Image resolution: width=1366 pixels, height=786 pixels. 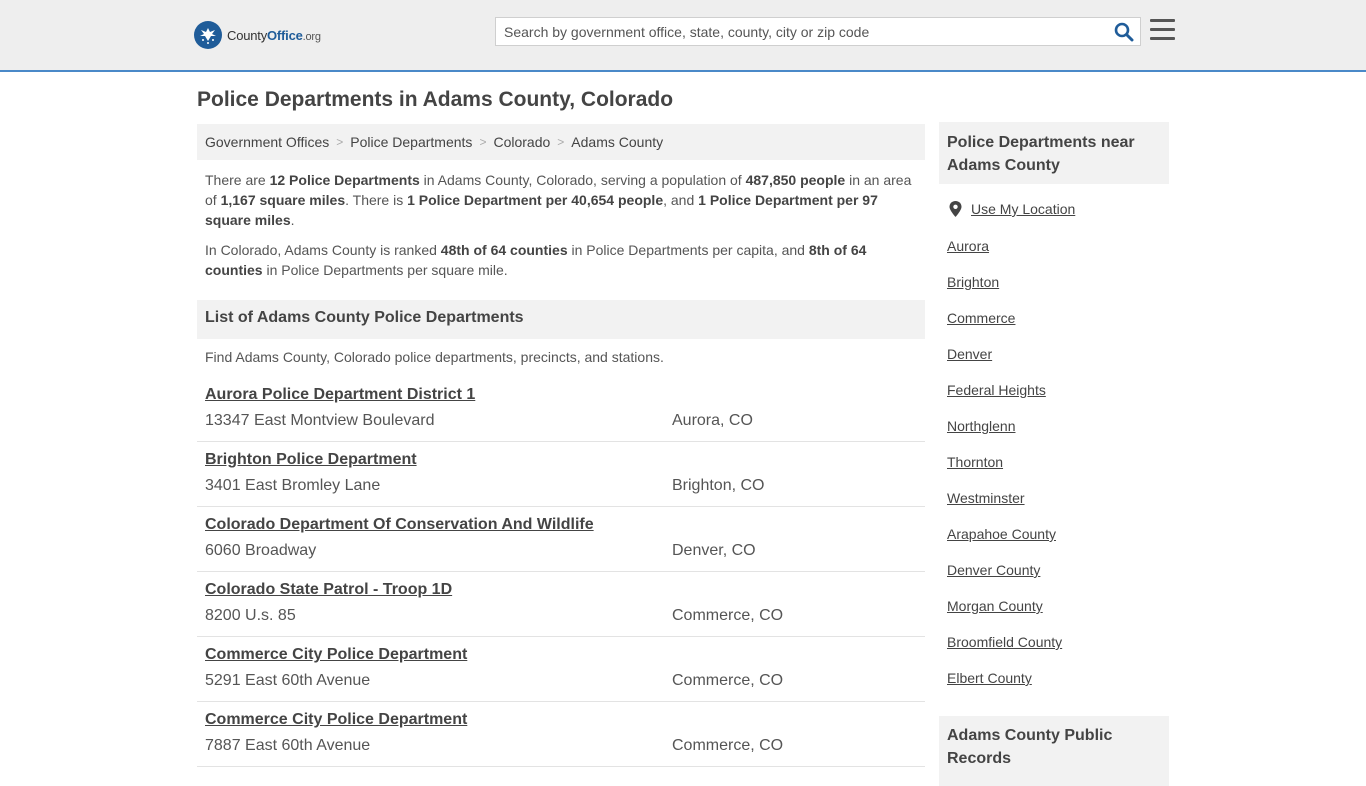 What do you see at coordinates (561, 319) in the screenshot?
I see `list-section-title: List of Adams County Police Departments` at bounding box center [561, 319].